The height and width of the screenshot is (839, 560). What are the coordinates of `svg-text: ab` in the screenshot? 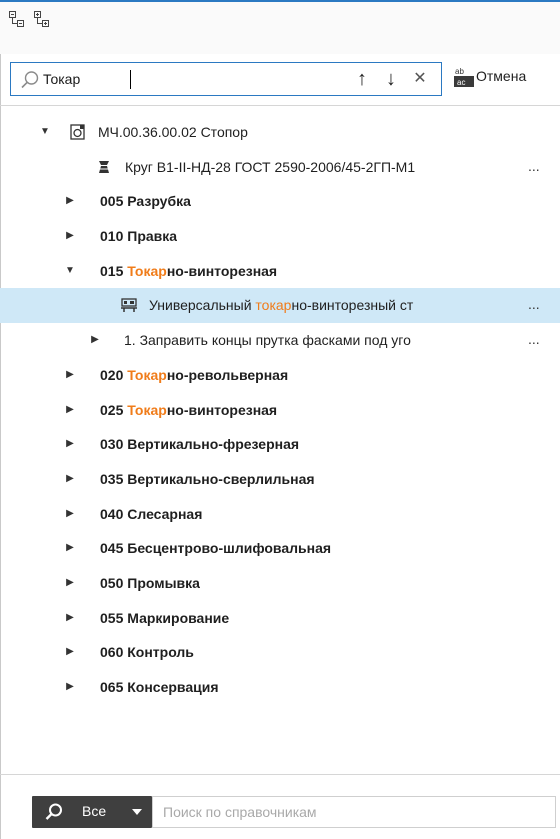 It's located at (459, 71).